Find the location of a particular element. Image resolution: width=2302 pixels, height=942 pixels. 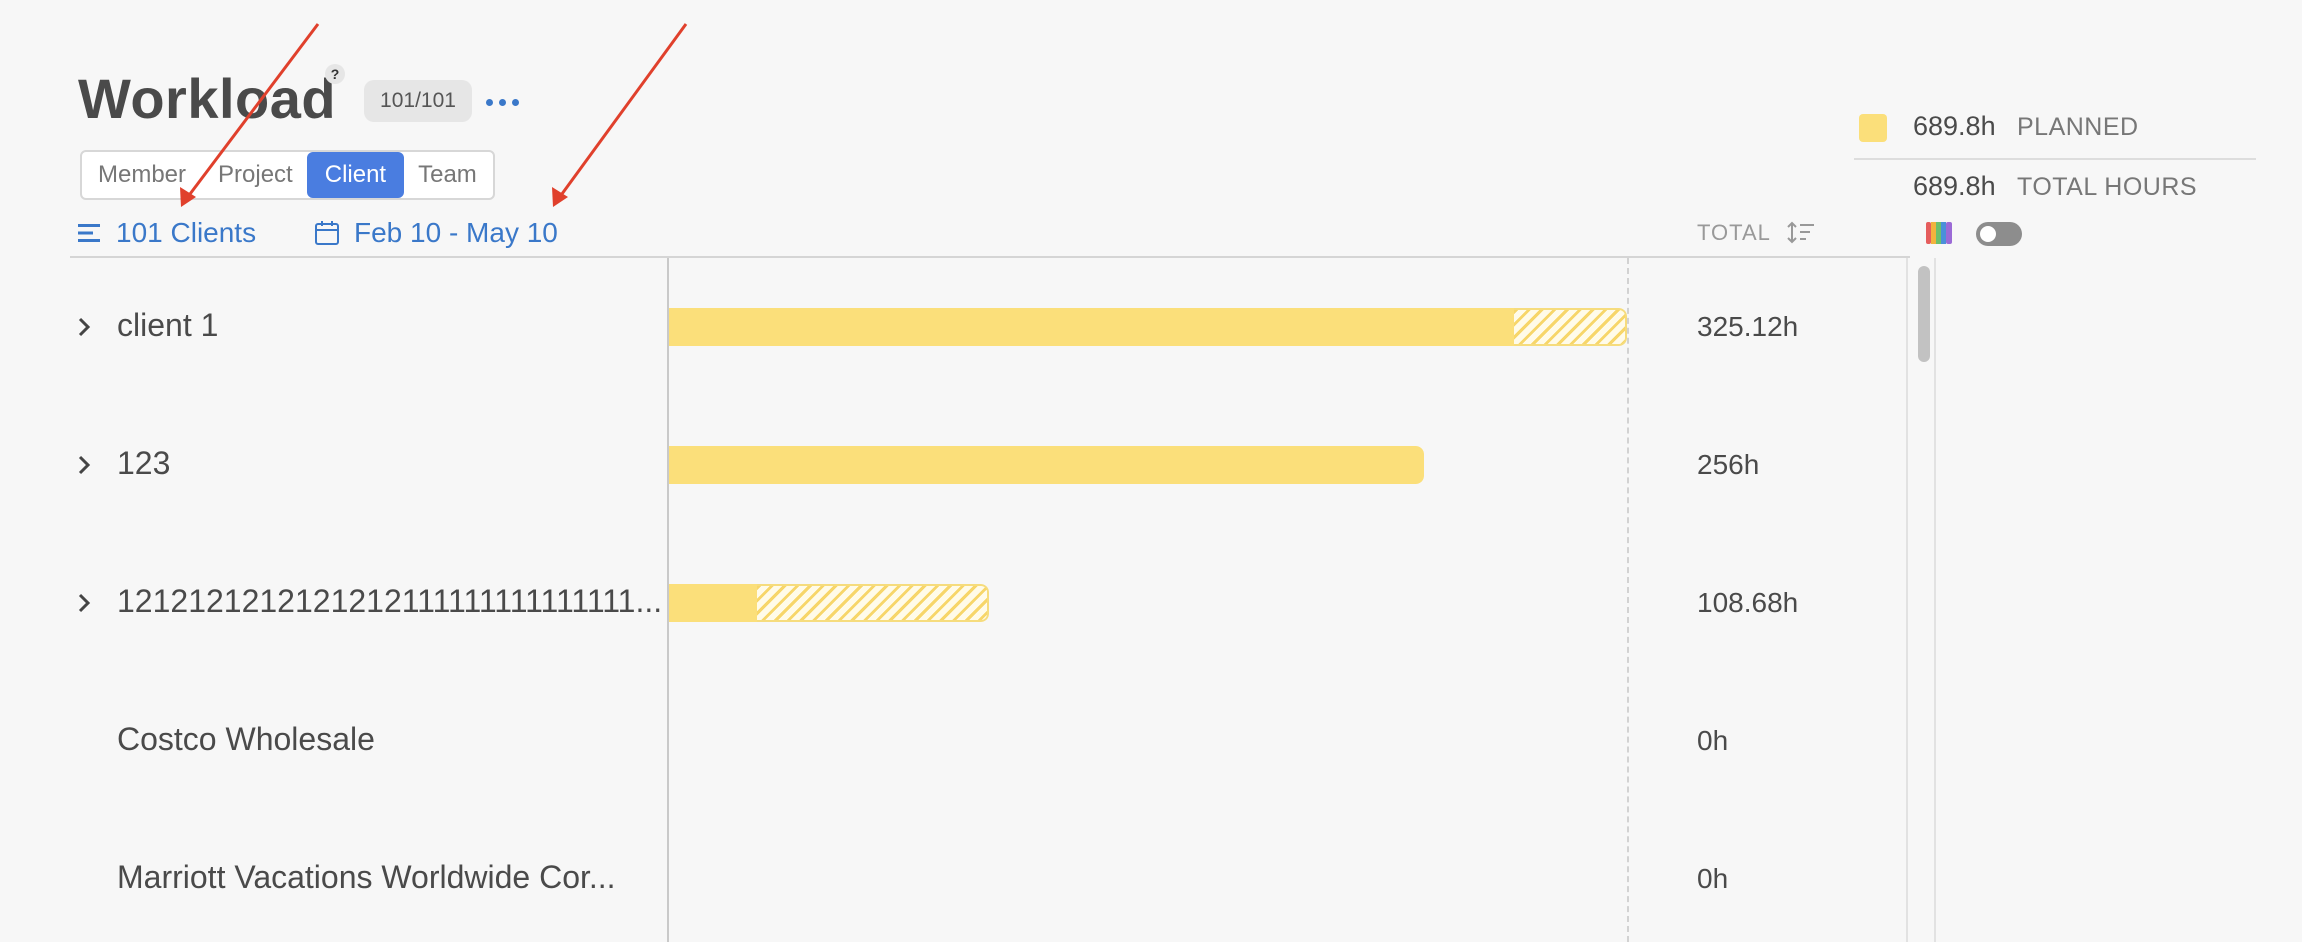

clients-filter-label: 101 Clients is located at coordinates (186, 232).